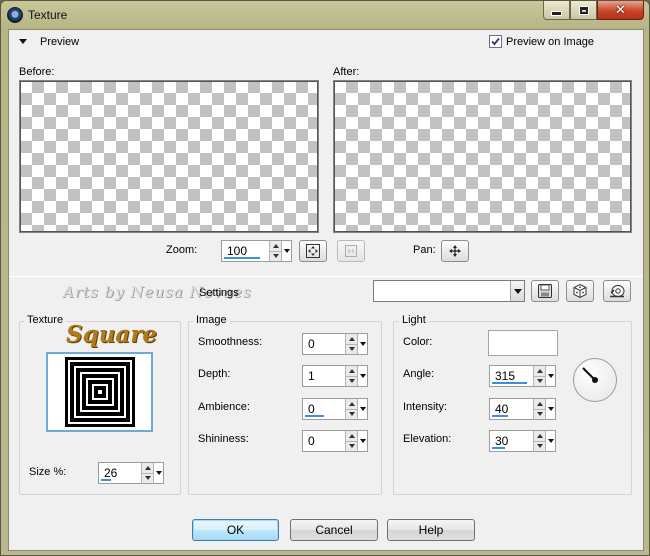 The image size is (650, 556). I want to click on dice-icon, so click(580, 291).